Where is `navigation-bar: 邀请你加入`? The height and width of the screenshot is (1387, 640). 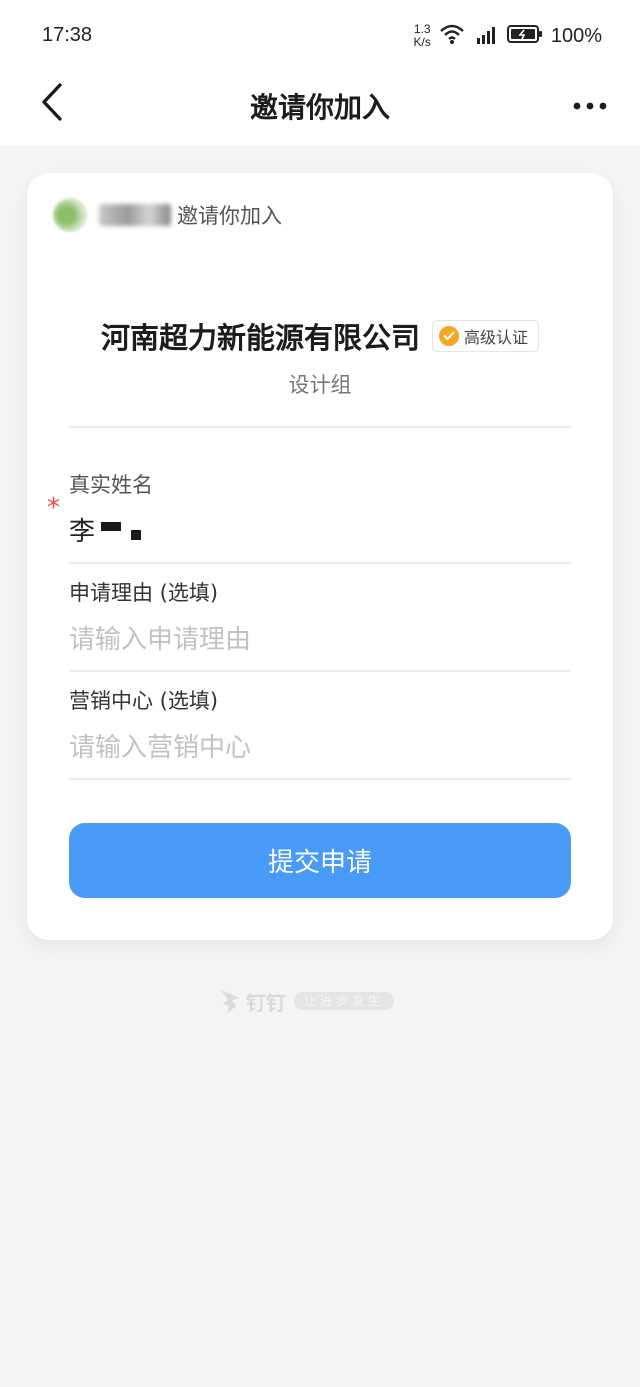
navigation-bar: 邀请你加入 is located at coordinates (320, 109).